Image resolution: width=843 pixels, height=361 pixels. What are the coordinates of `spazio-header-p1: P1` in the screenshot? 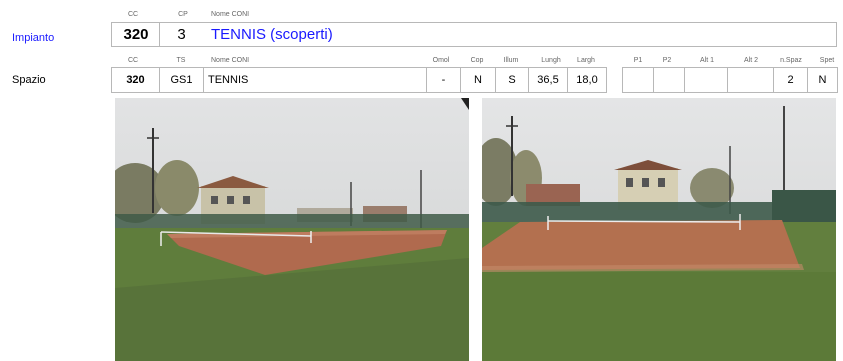 It's located at (638, 60).